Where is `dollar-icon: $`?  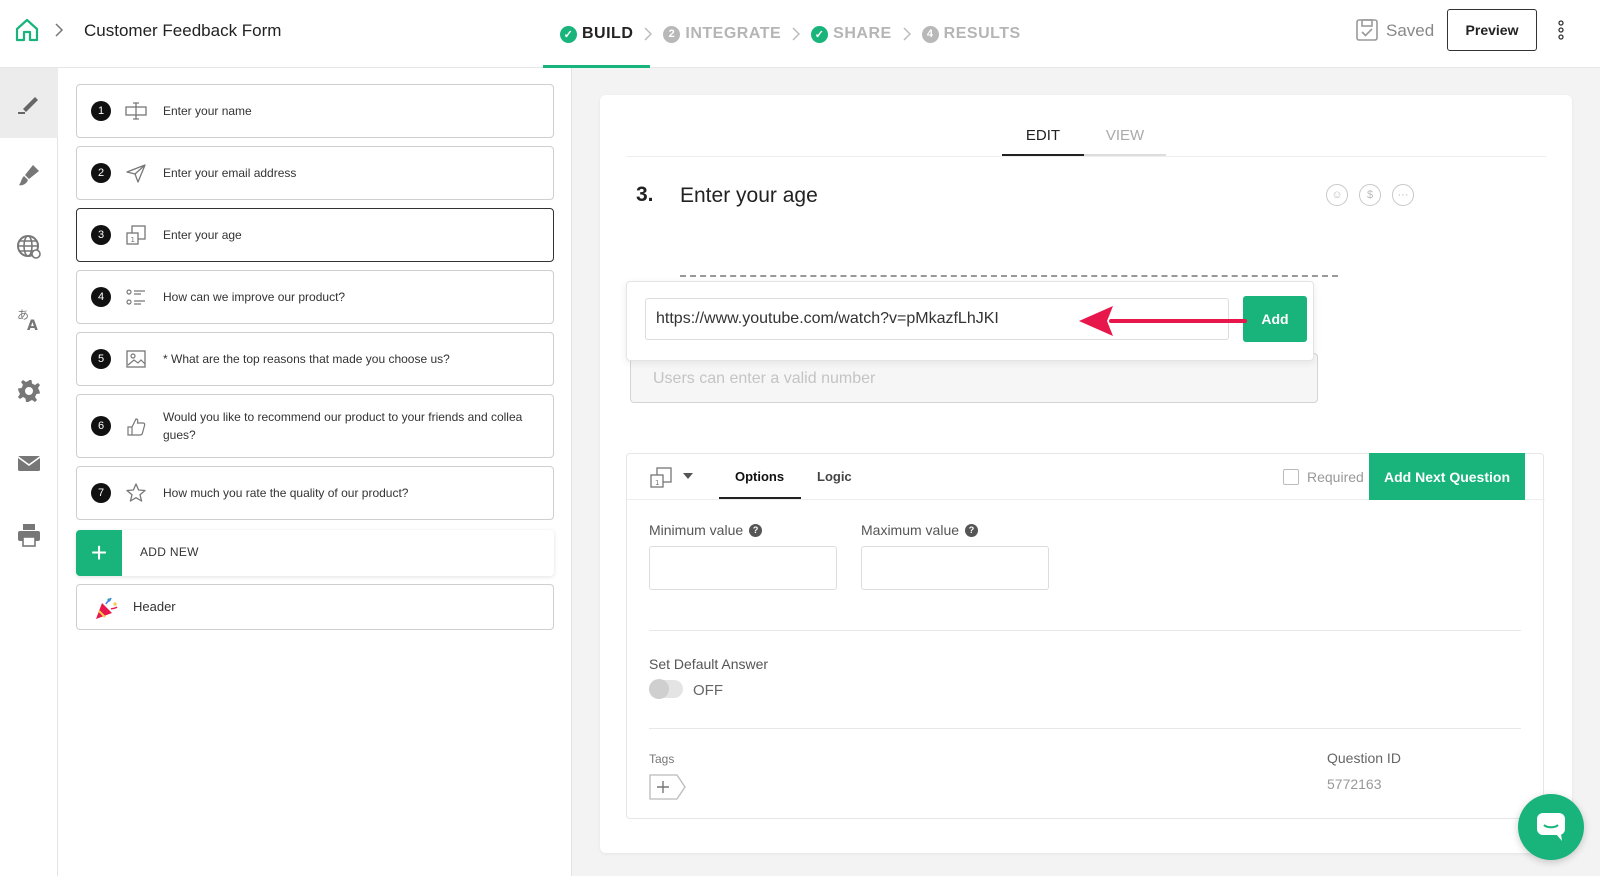
dollar-icon: $ is located at coordinates (1370, 195).